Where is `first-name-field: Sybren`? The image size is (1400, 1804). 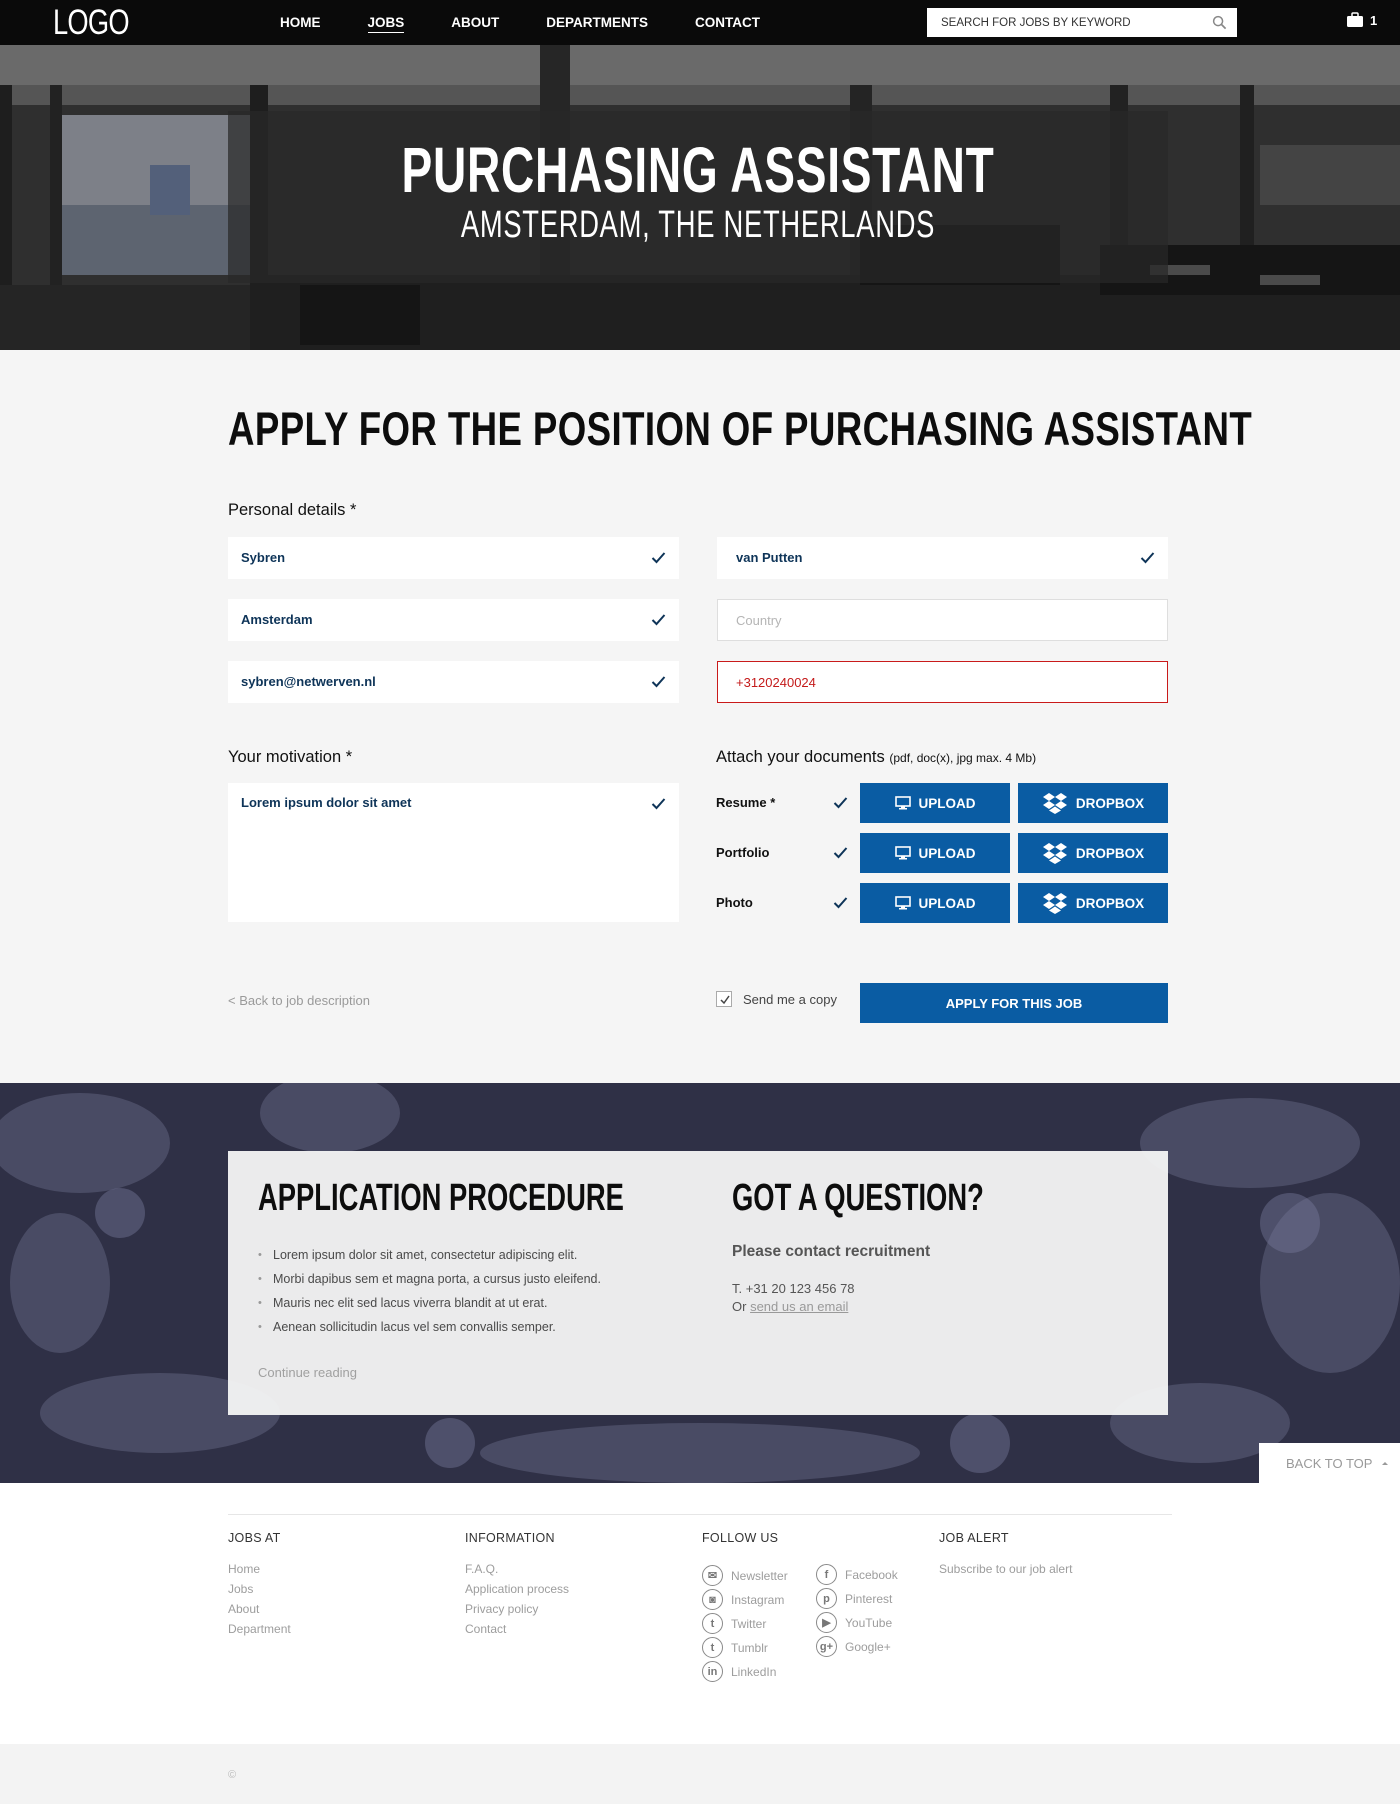 first-name-field: Sybren is located at coordinates (453, 558).